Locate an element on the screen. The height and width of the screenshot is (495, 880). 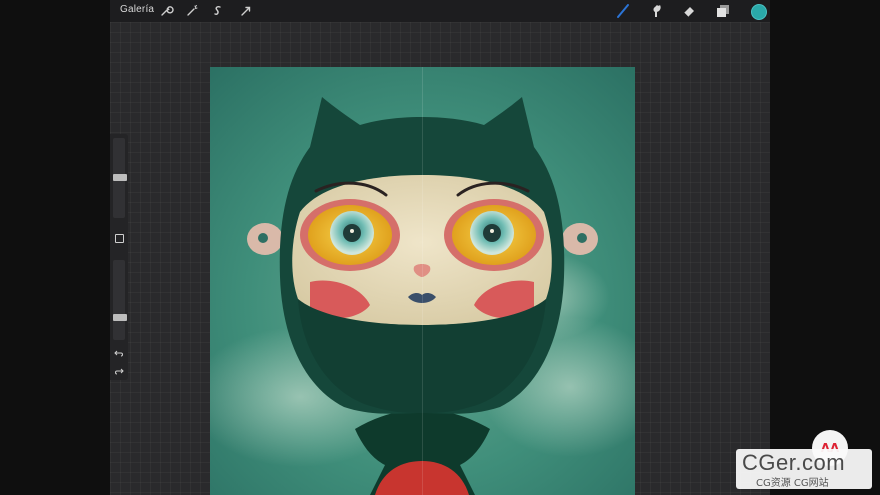
watermark-box: CGer.com CG资源 CG网站 is located at coordinates (804, 469).